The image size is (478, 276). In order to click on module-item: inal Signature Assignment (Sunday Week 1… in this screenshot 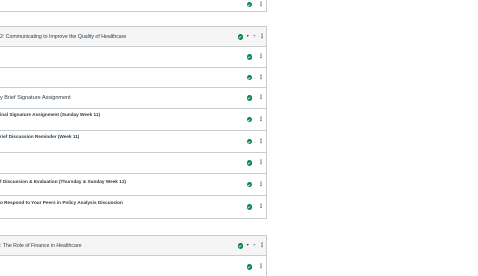, I will do `click(133, 120)`.